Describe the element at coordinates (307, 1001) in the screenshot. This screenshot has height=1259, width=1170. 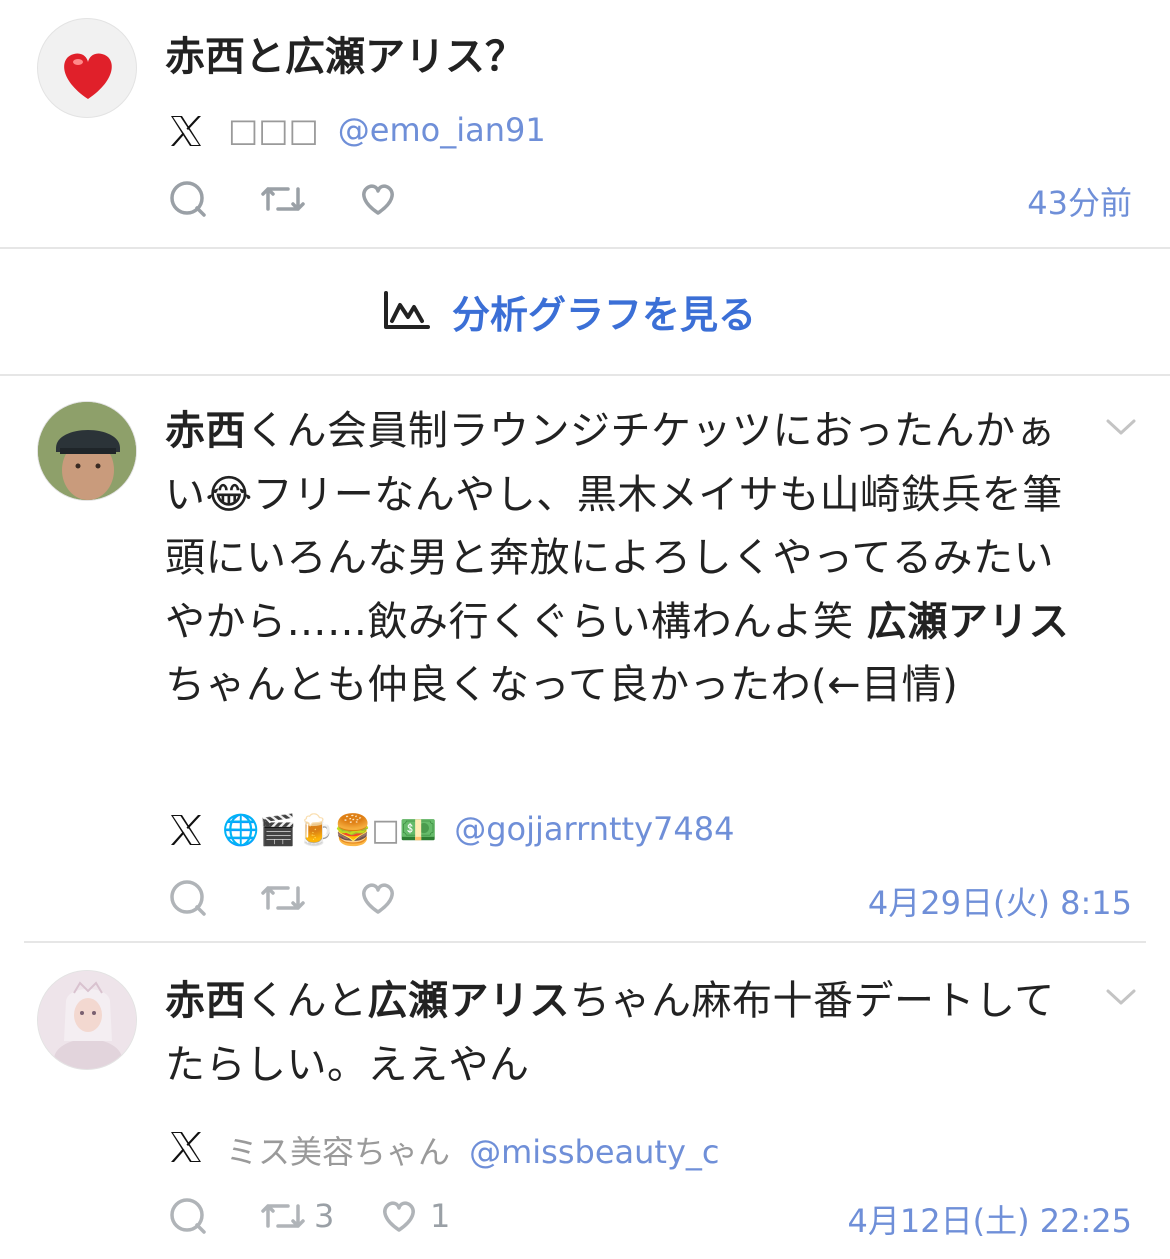
I see `post-text-segment: くんと` at that location.